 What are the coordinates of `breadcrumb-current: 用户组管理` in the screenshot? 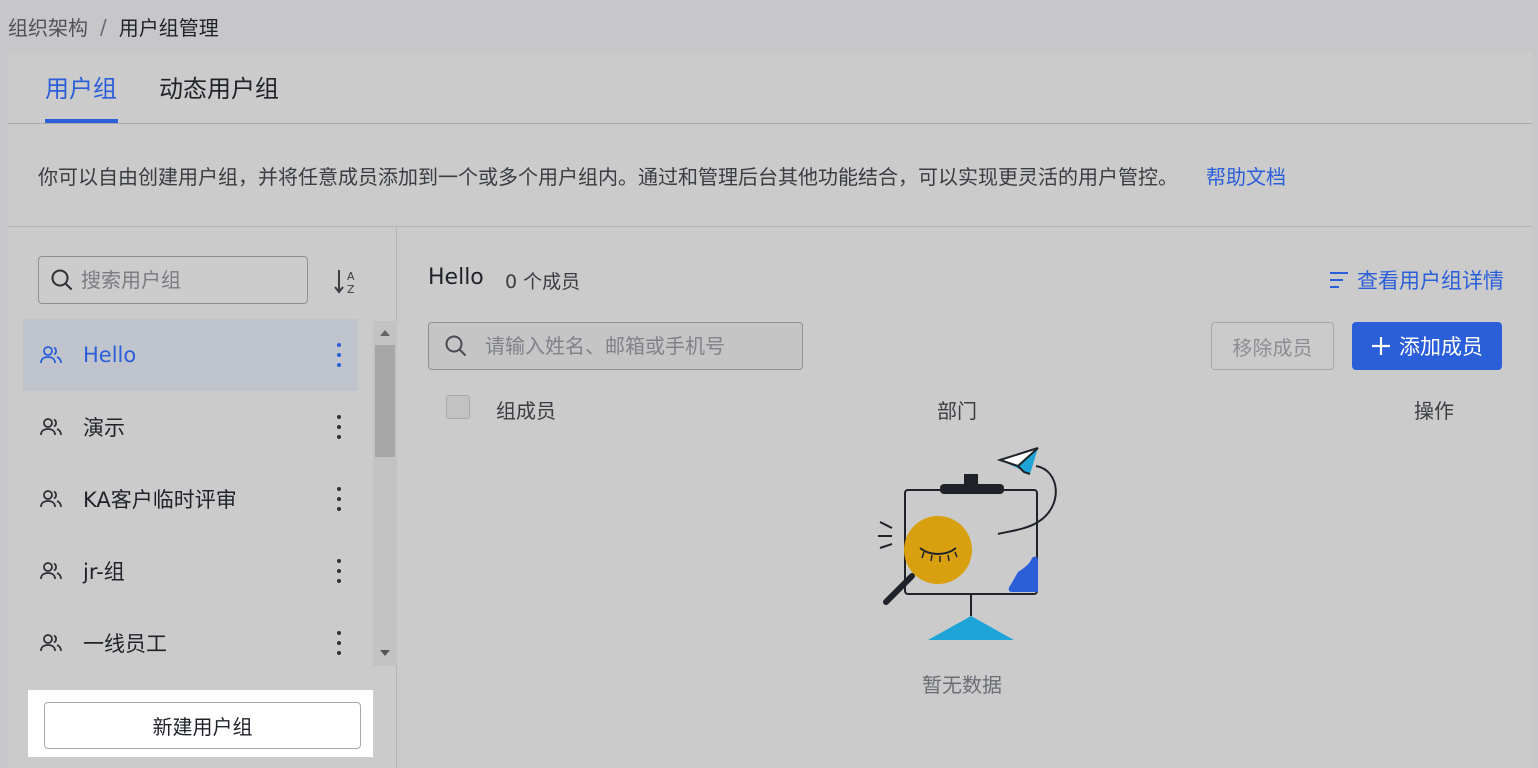 It's located at (168, 28).